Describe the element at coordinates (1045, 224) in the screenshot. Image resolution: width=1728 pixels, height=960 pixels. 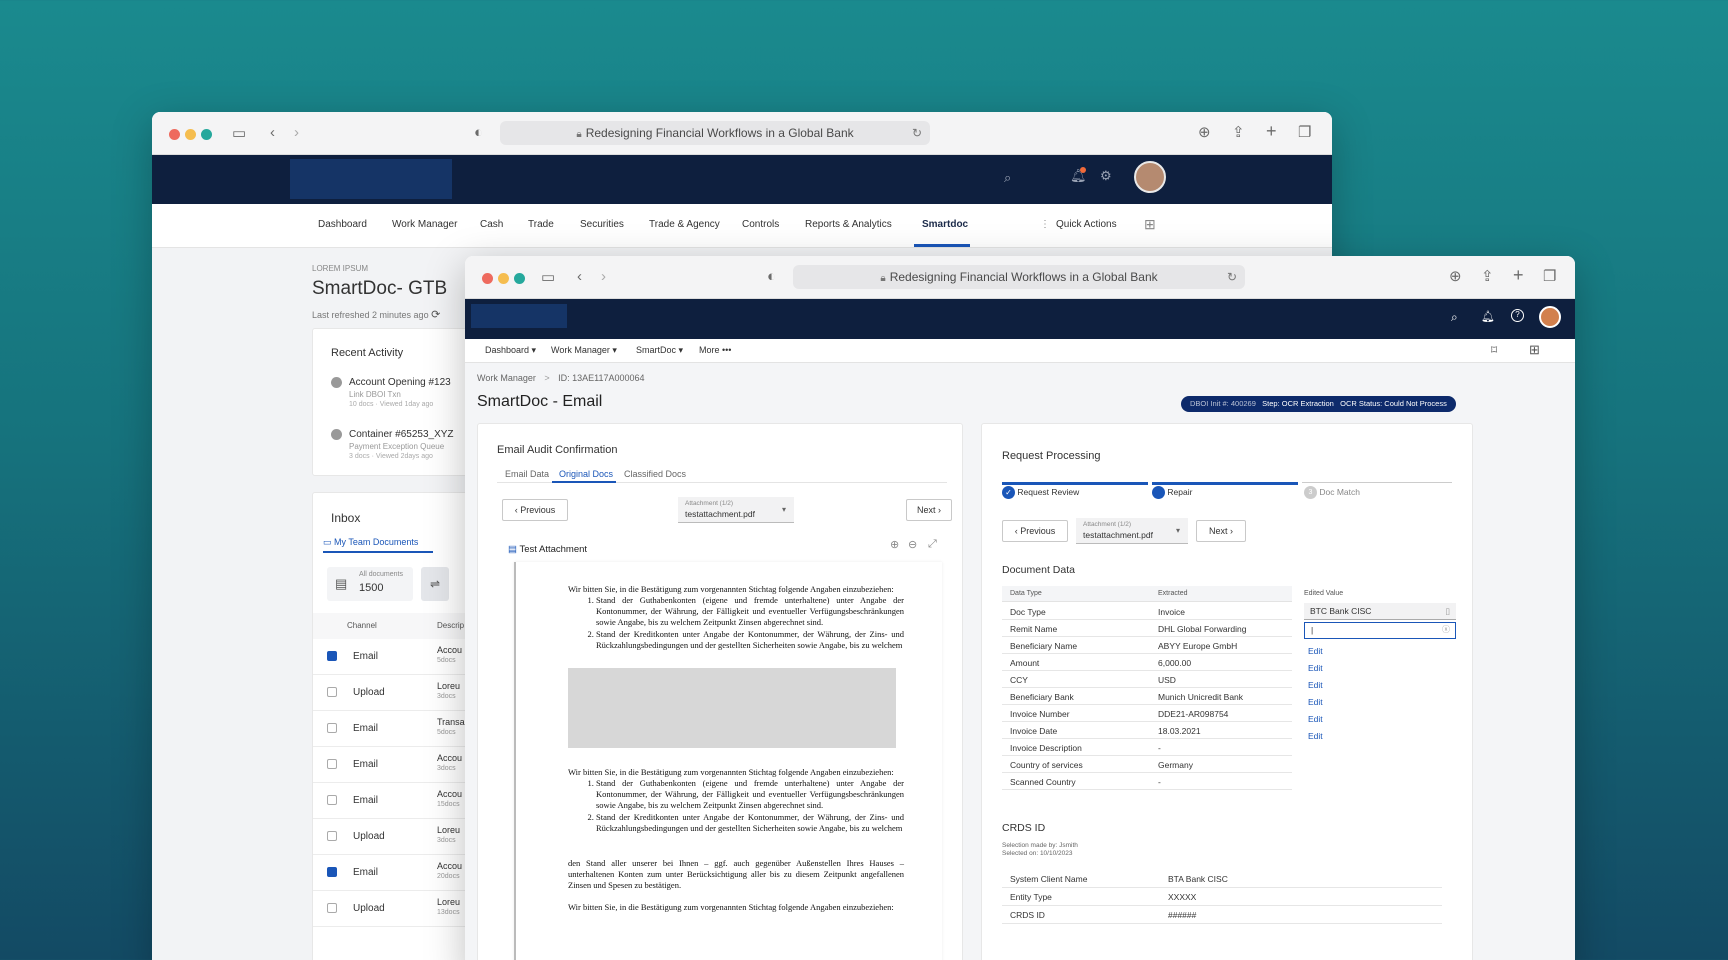
I see `kebab-icon: ⋮` at that location.